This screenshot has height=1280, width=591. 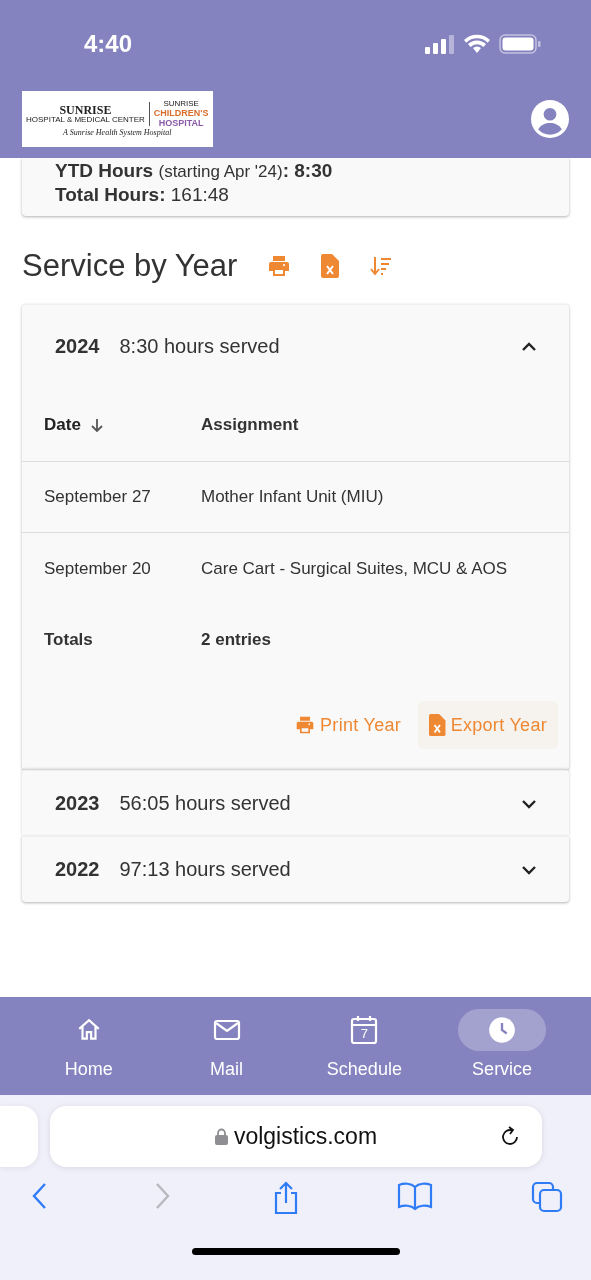 I want to click on hours-summary-line: YTD Hours (starting Apr '24): 8:30, so click(x=194, y=171).